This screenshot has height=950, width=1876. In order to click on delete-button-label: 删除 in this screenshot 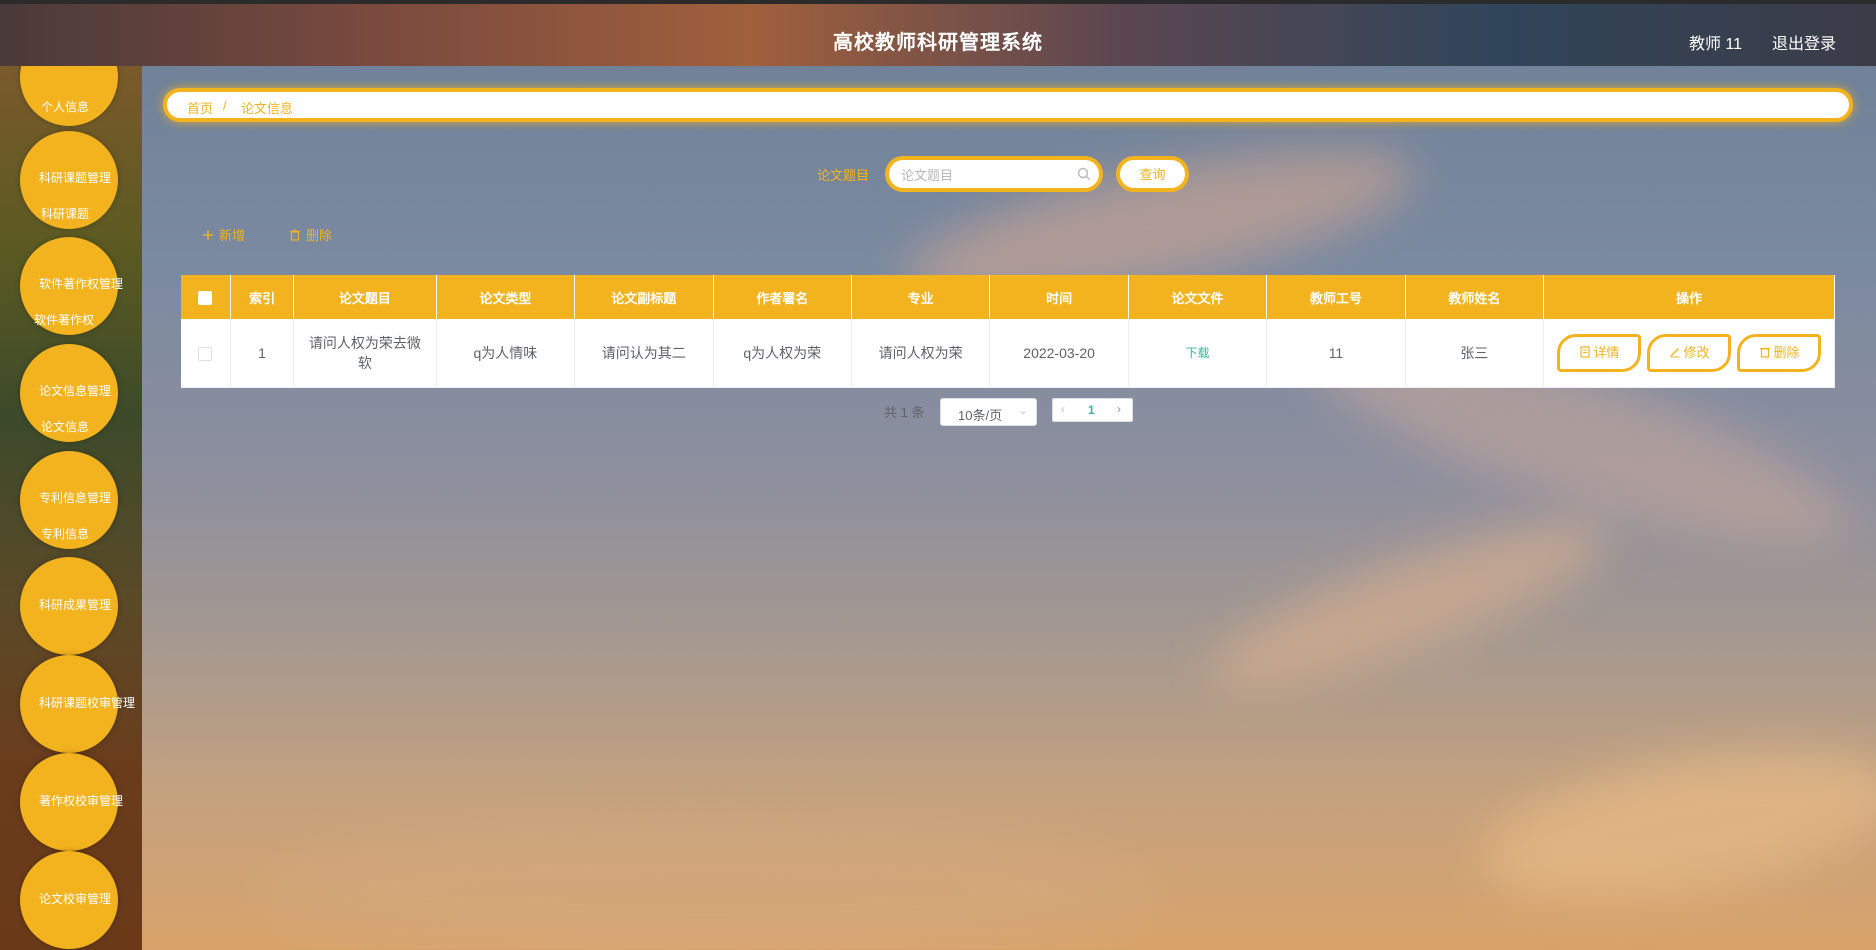, I will do `click(319, 235)`.